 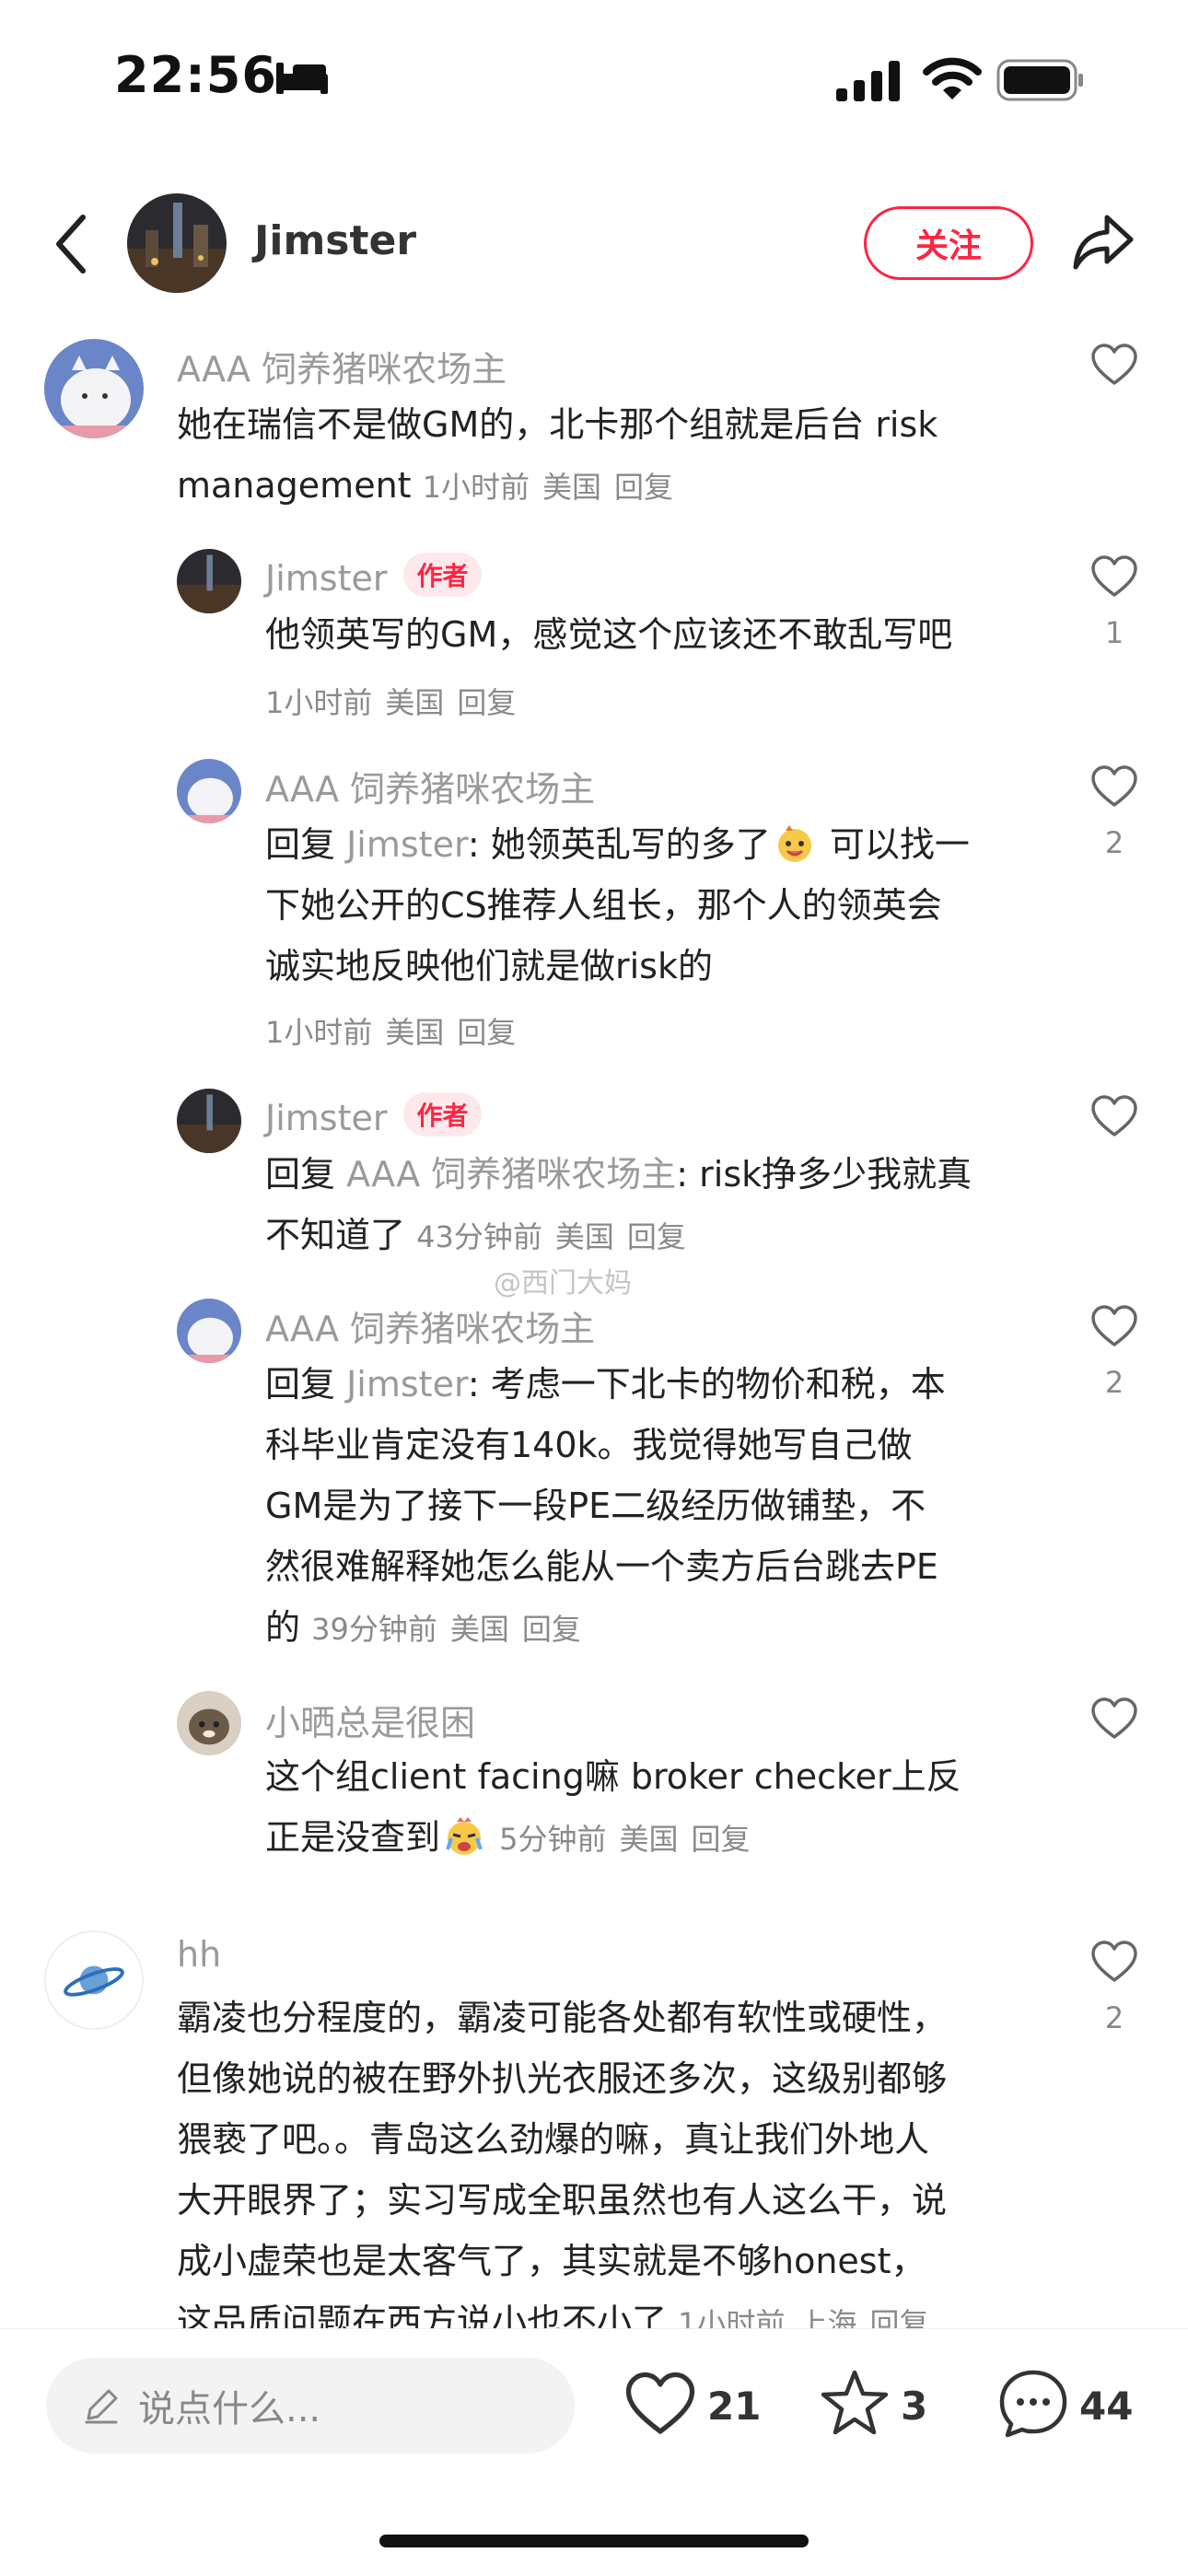 What do you see at coordinates (794, 843) in the screenshot?
I see `emoji-icon` at bounding box center [794, 843].